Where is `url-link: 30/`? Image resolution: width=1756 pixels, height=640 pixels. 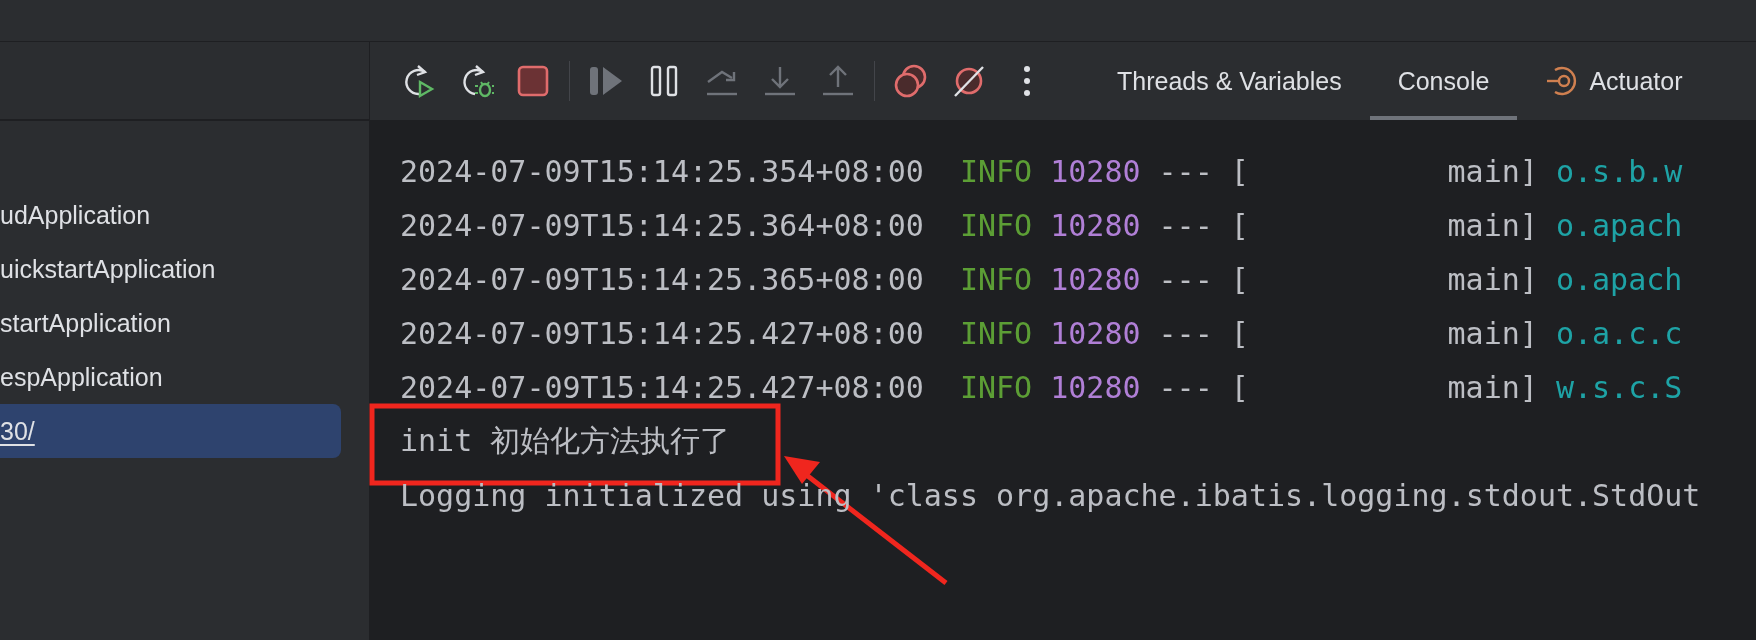 url-link: 30/ is located at coordinates (170, 431).